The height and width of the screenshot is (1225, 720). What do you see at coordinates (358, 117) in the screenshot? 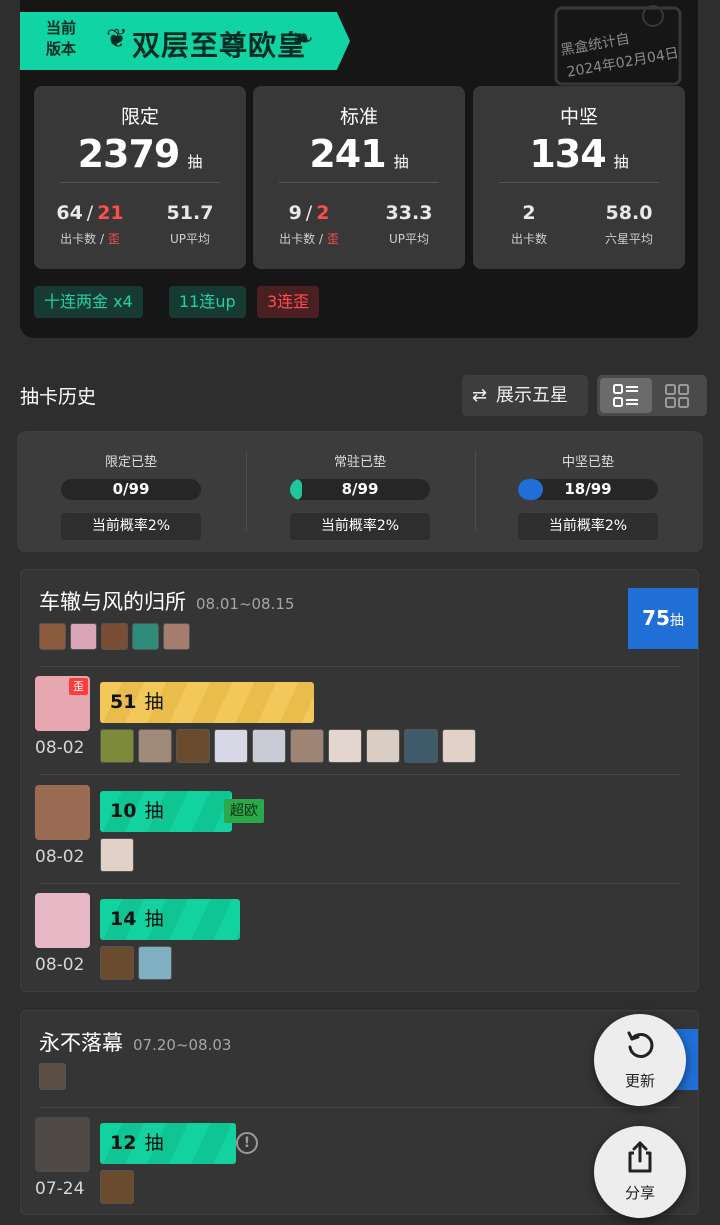
I see `stat-title: 标准` at bounding box center [358, 117].